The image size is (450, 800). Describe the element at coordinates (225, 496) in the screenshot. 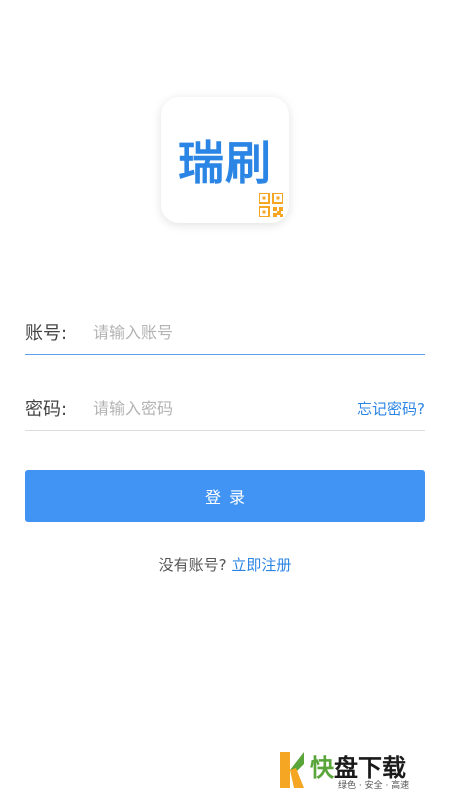

I see `login-button: 登录` at that location.